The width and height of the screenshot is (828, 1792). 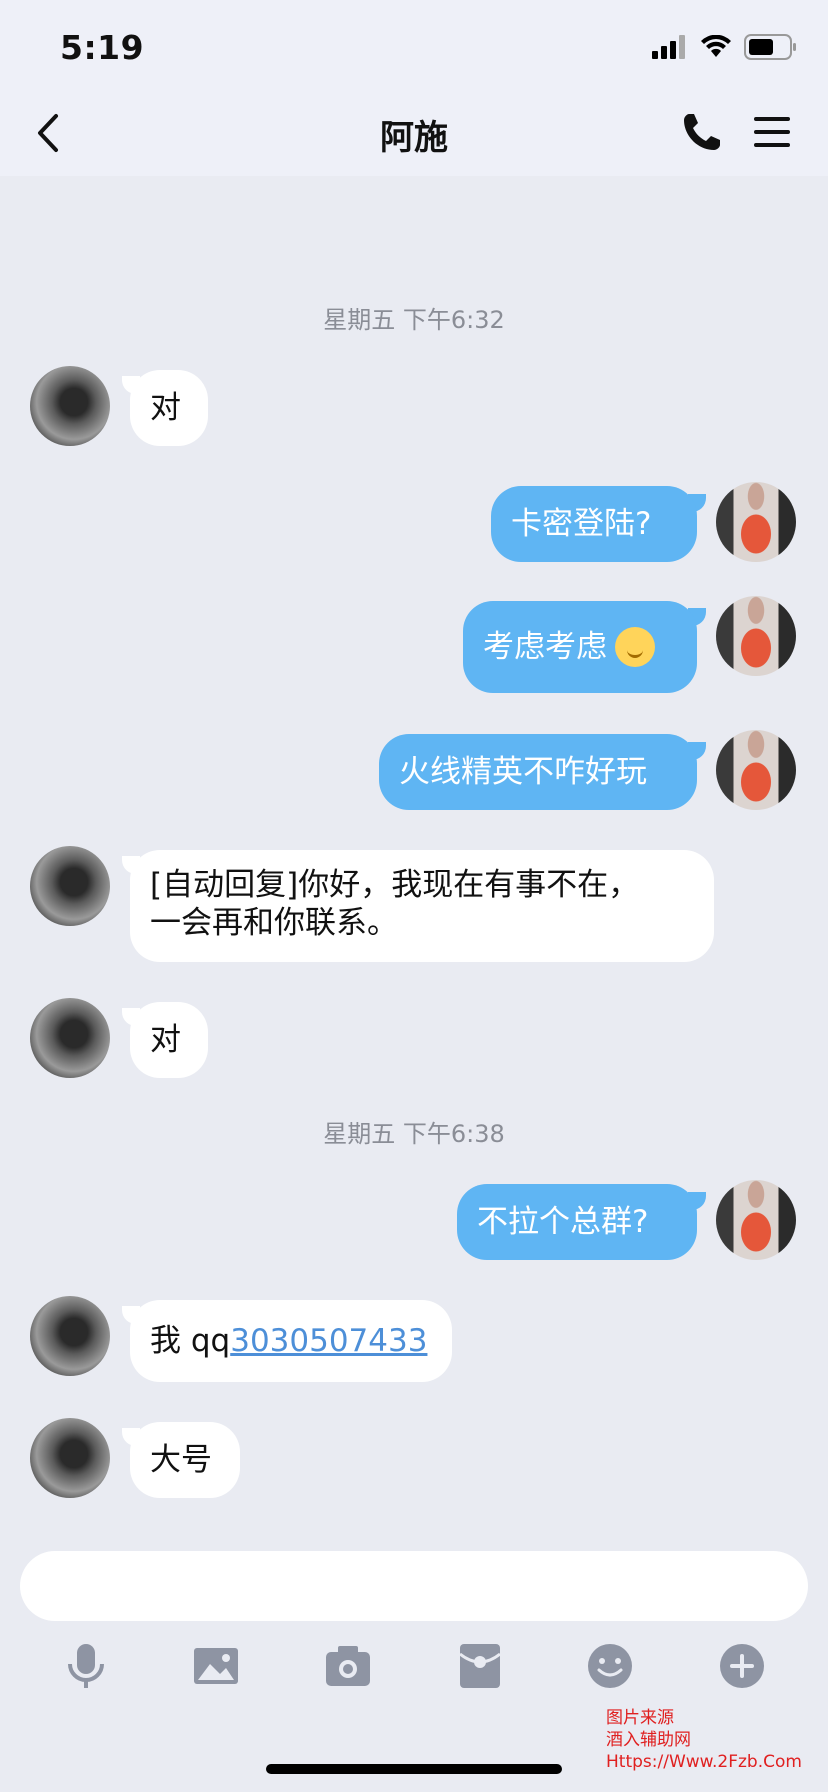 What do you see at coordinates (704, 1740) in the screenshot?
I see `watermark: 图片来源 酒入辅助网 Https://Www.2Fzb.Com` at bounding box center [704, 1740].